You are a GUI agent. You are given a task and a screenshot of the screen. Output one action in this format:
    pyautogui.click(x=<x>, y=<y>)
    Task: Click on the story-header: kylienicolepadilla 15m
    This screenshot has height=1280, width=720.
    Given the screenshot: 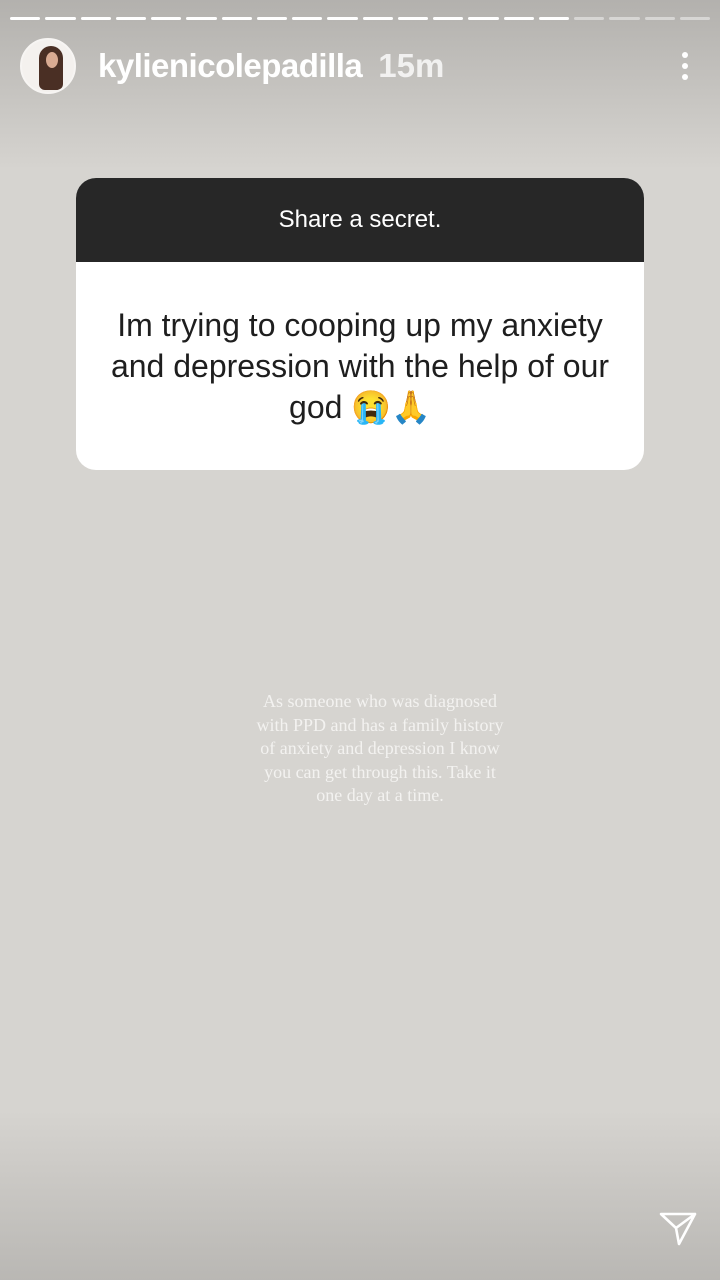 What is the action you would take?
    pyautogui.click(x=360, y=66)
    